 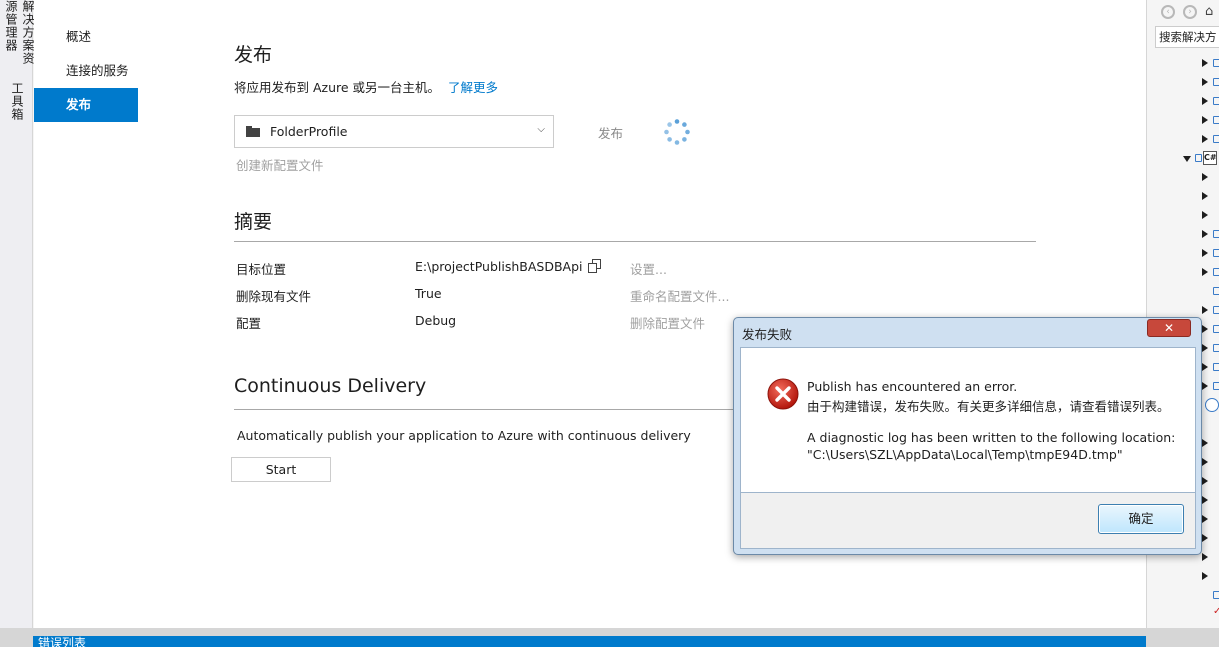 What do you see at coordinates (783, 394) in the screenshot?
I see `error-icon` at bounding box center [783, 394].